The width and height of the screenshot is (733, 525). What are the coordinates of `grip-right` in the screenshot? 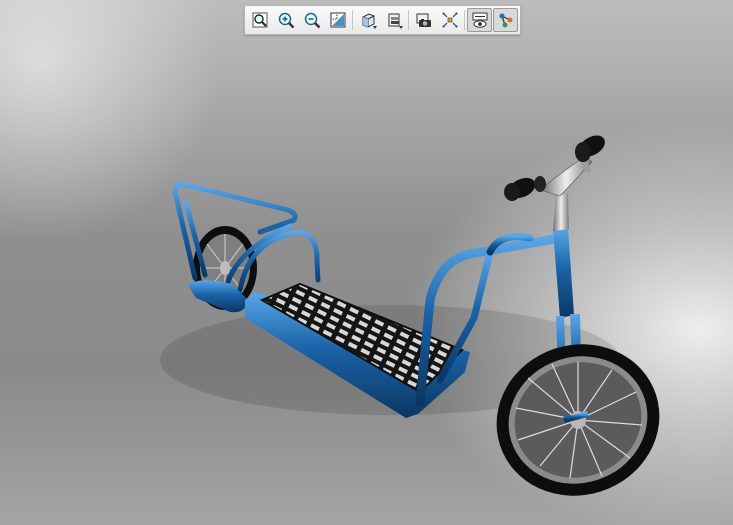 It's located at (590, 148).